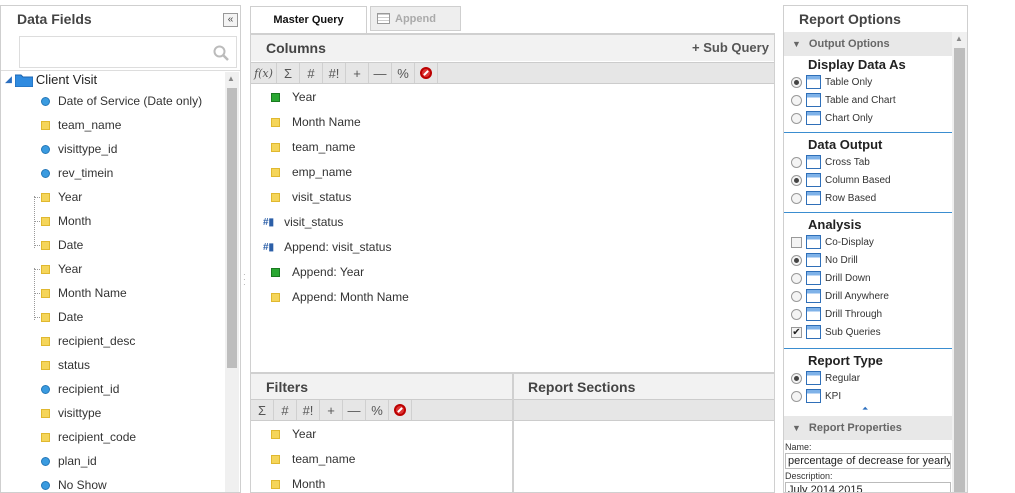 The image size is (1015, 493). What do you see at coordinates (313, 459) in the screenshot?
I see `filter-item: team_name` at bounding box center [313, 459].